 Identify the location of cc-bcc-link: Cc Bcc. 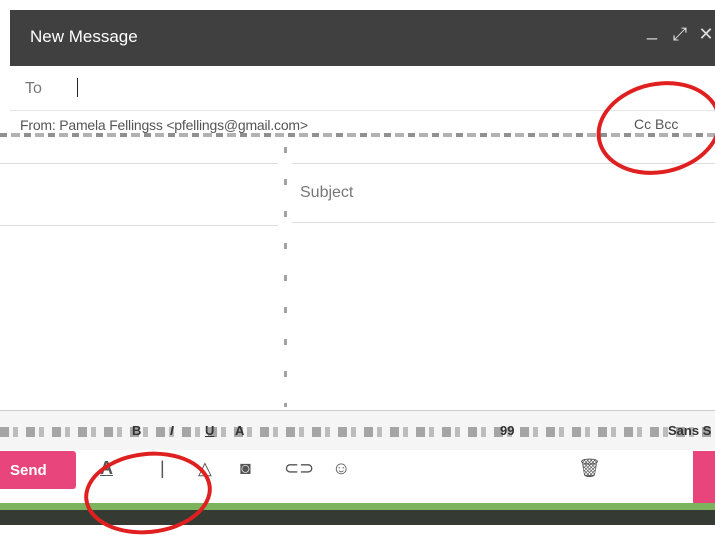
(656, 124).